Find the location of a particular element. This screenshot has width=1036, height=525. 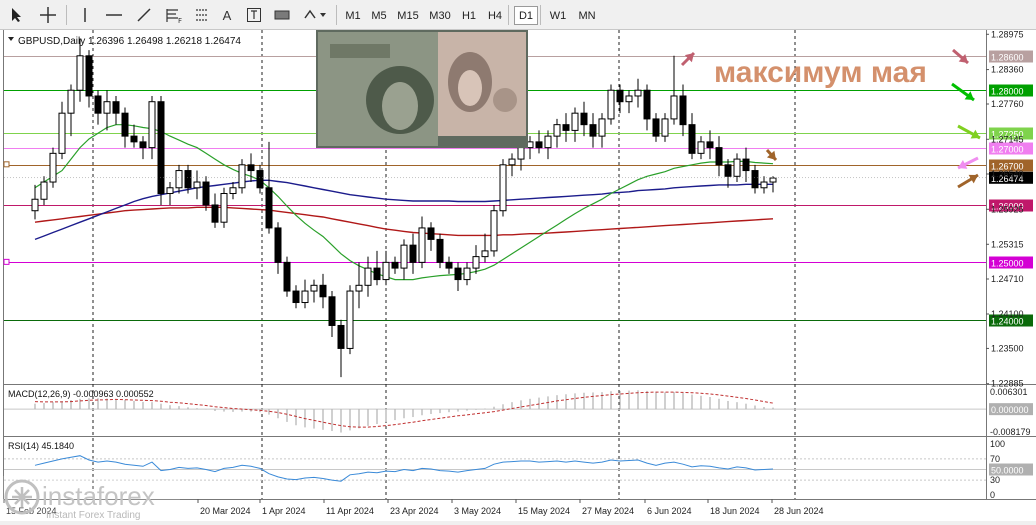

rsi-tick-30: 30 is located at coordinates (995, 480).